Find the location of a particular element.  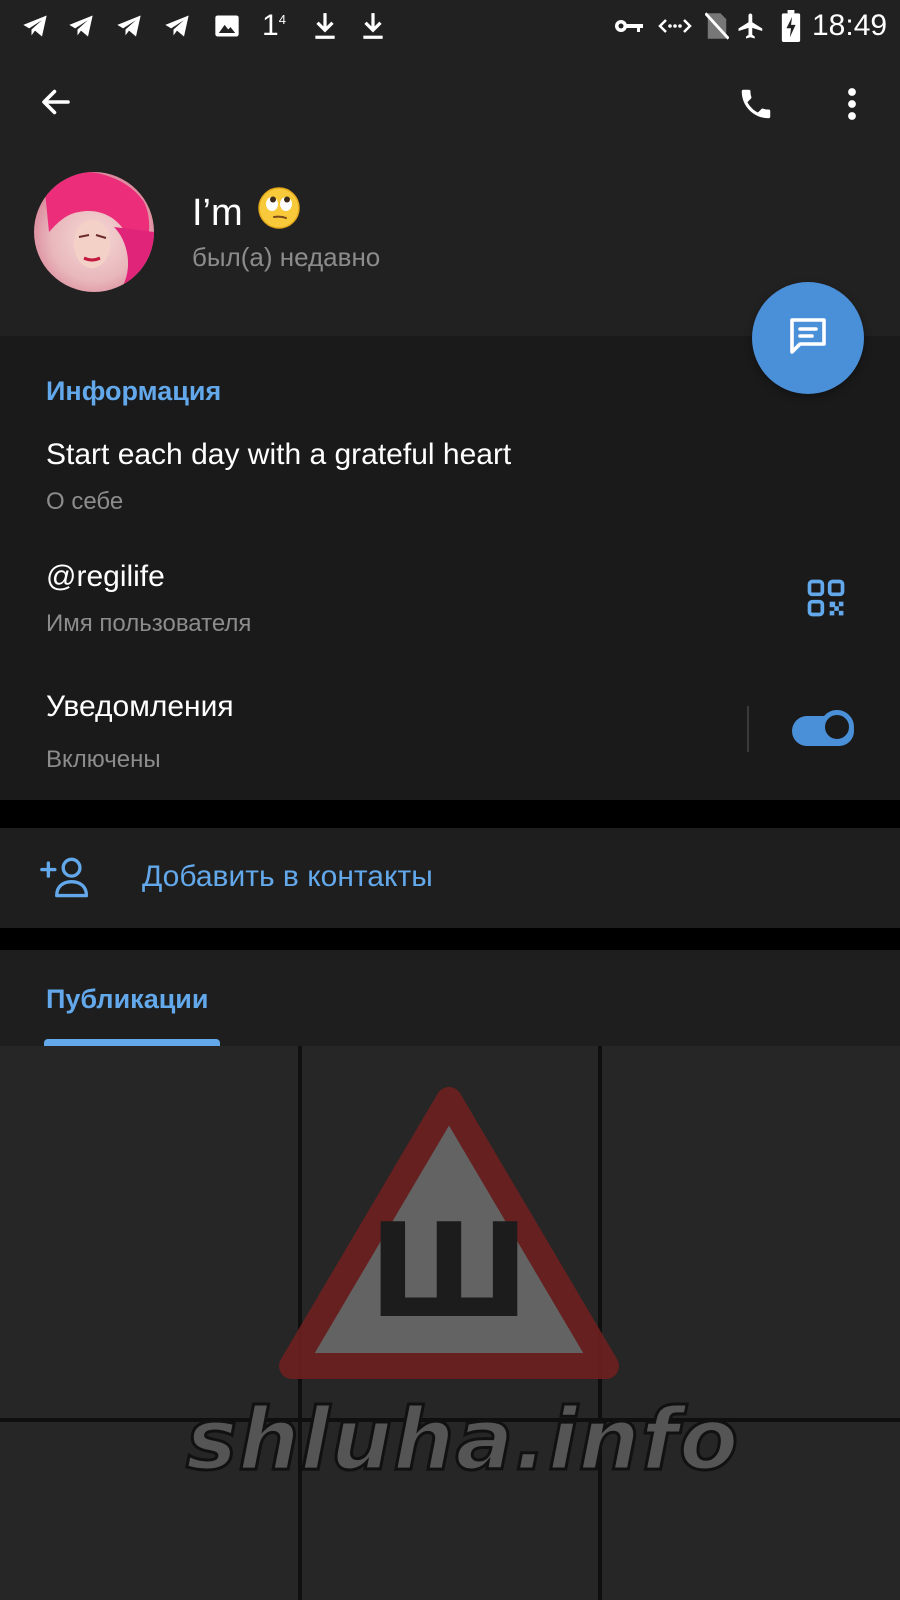

call-button is located at coordinates (756, 106).